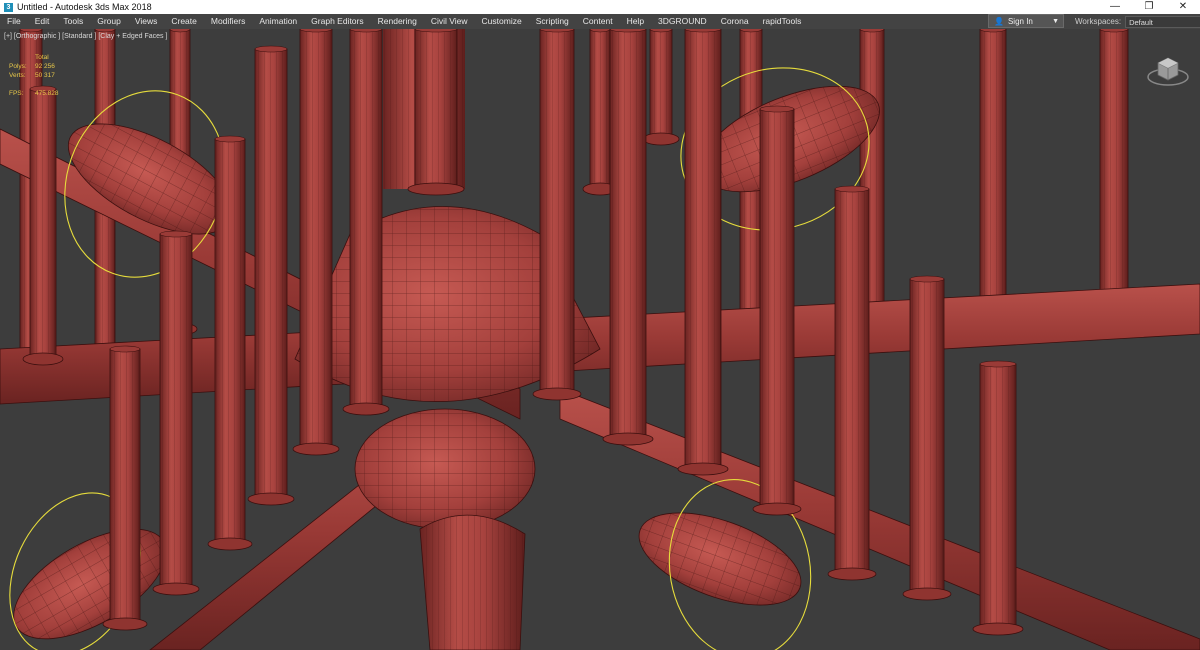 The image size is (1200, 650). What do you see at coordinates (1020, 21) in the screenshot?
I see `sign-in-label: Sign In` at bounding box center [1020, 21].